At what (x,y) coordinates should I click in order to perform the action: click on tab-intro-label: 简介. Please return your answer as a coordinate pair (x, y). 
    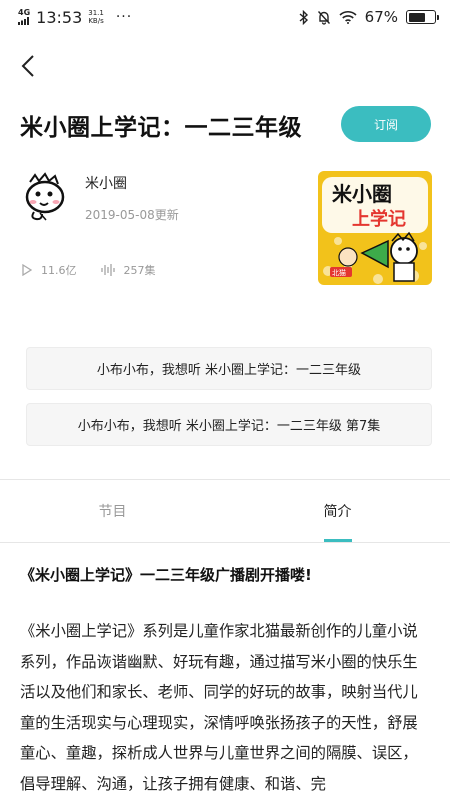
    Looking at the image, I should click on (337, 512).